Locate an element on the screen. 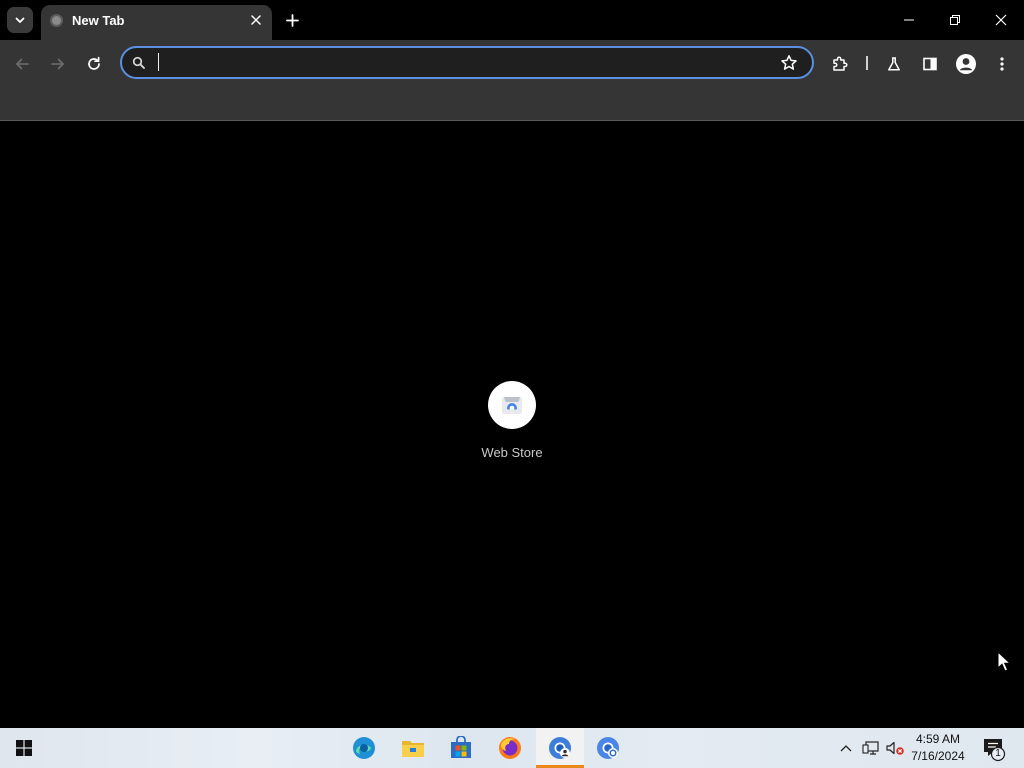  tray-overflow-button is located at coordinates (846, 748).